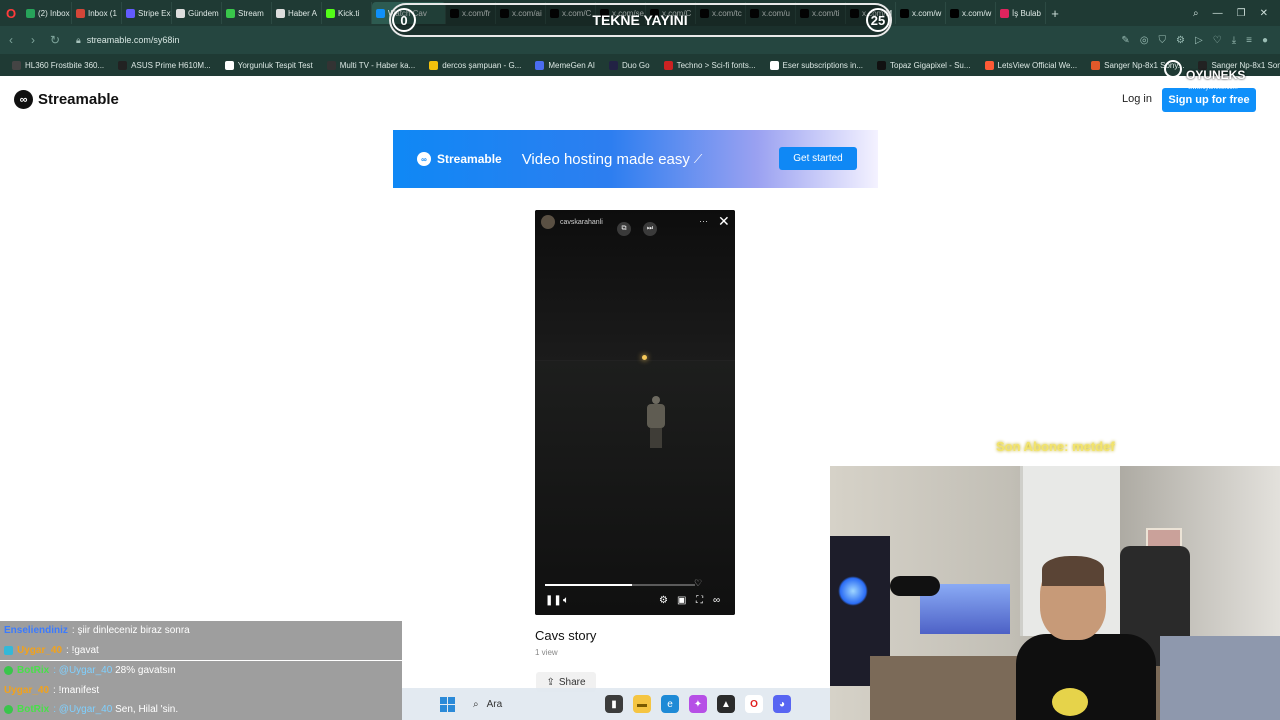  What do you see at coordinates (635, 488) in the screenshot?
I see `video-frame-sea` at bounding box center [635, 488].